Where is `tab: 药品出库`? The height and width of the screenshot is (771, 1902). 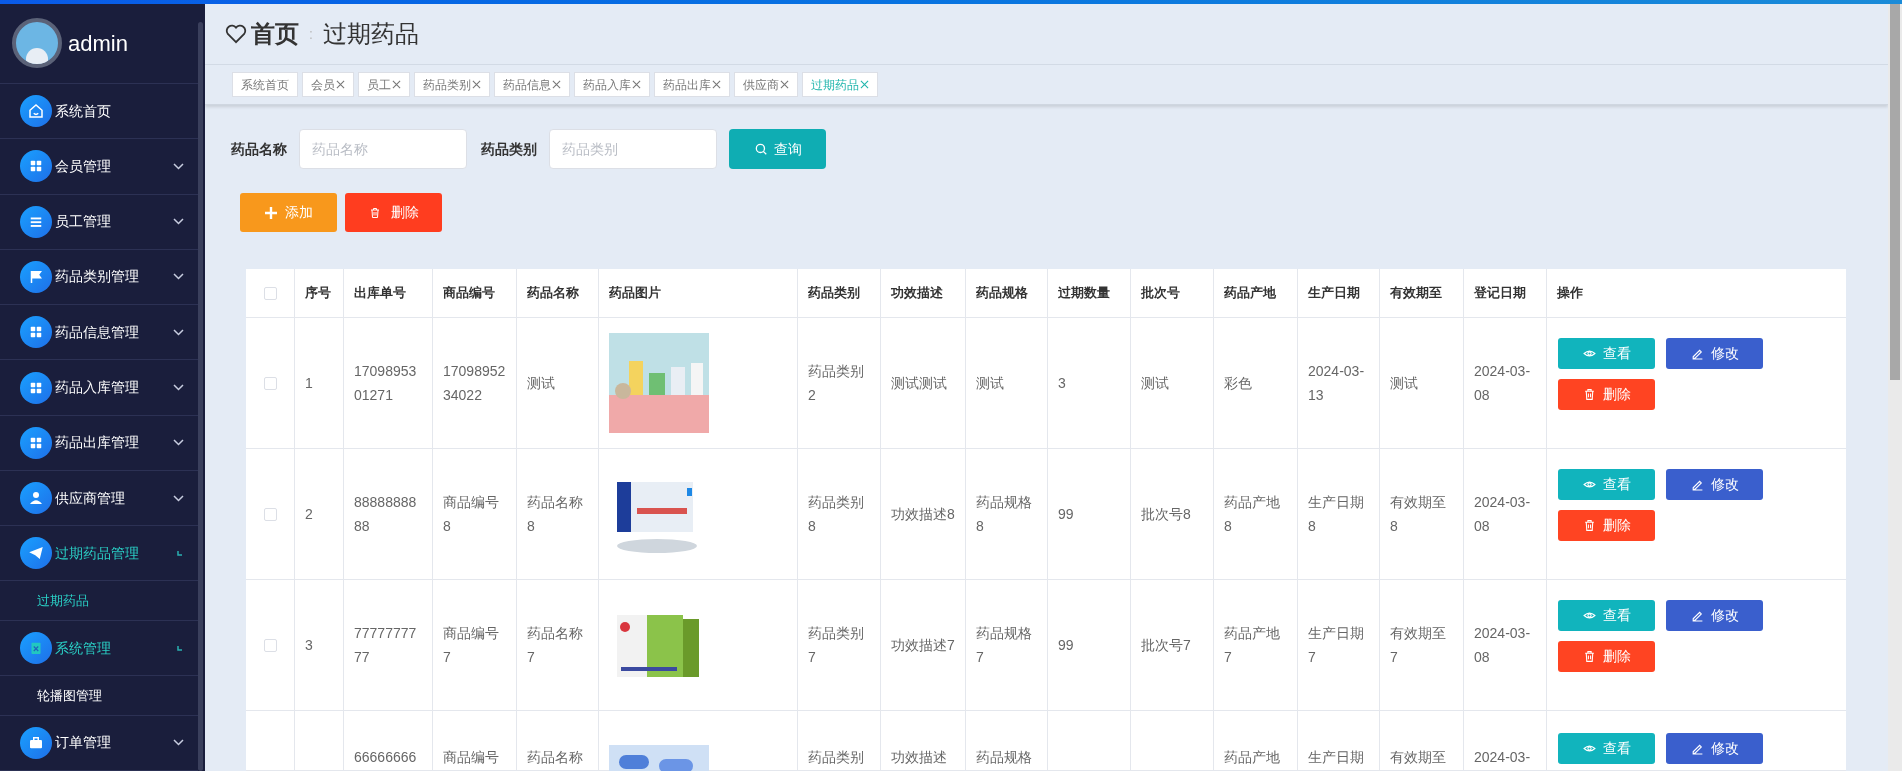 tab: 药品出库 is located at coordinates (692, 85).